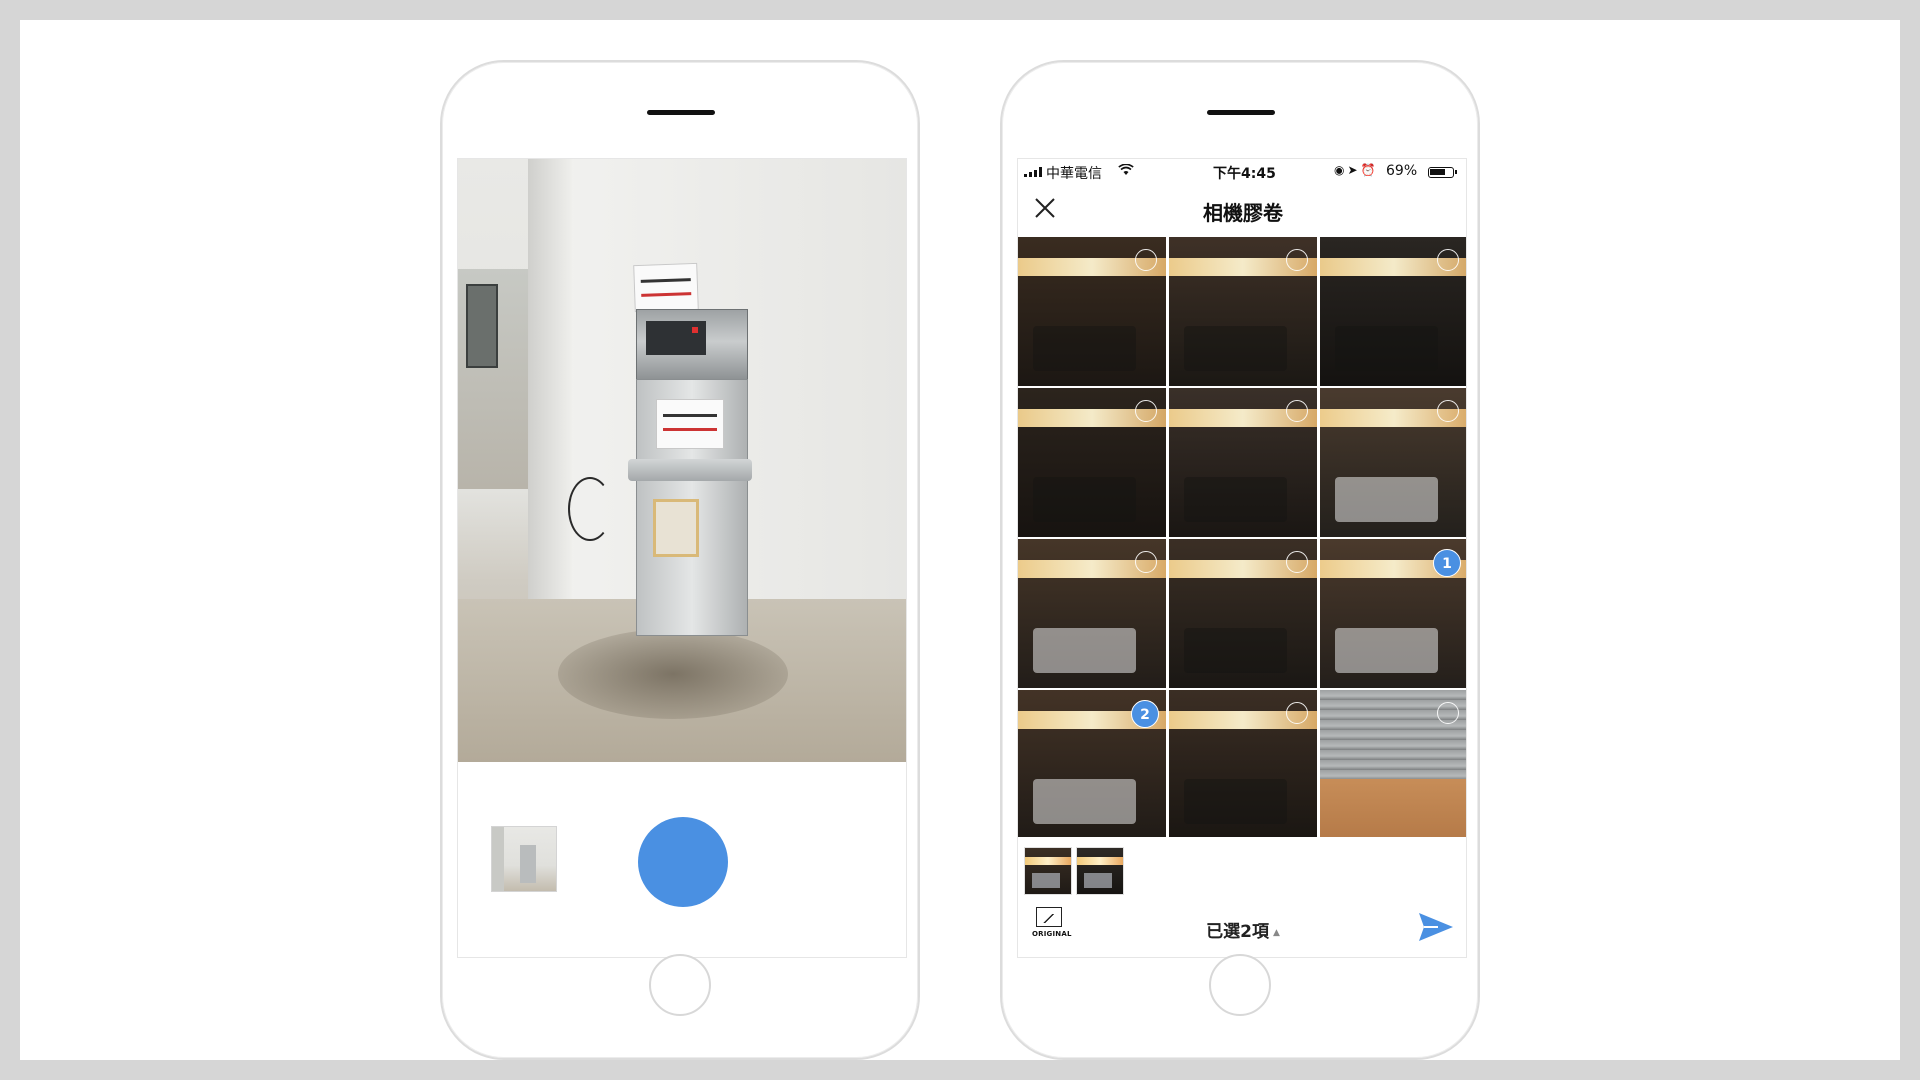 Image resolution: width=1920 pixels, height=1080 pixels. What do you see at coordinates (1145, 714) in the screenshot?
I see `selection-order-badge: 2` at bounding box center [1145, 714].